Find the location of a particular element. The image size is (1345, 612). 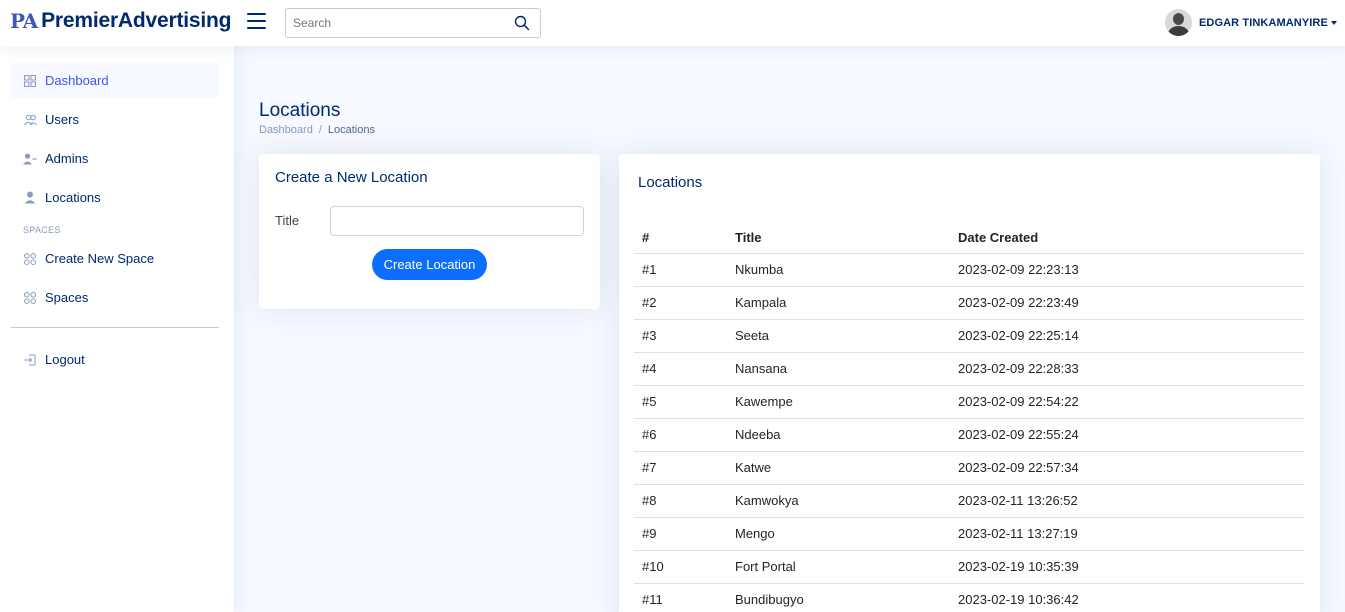

create-location-button: Create Location is located at coordinates (429, 264).